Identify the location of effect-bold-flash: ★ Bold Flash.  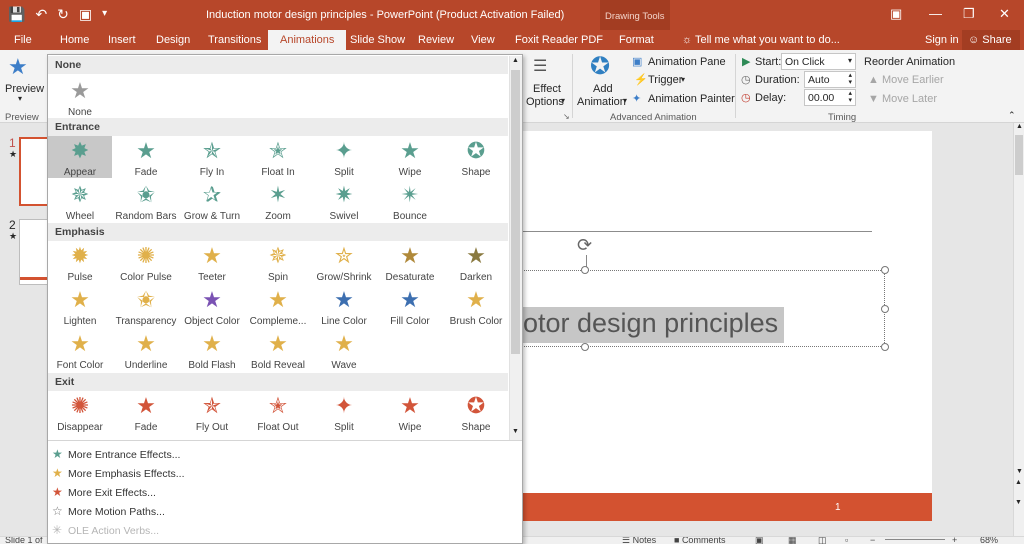
(212, 350).